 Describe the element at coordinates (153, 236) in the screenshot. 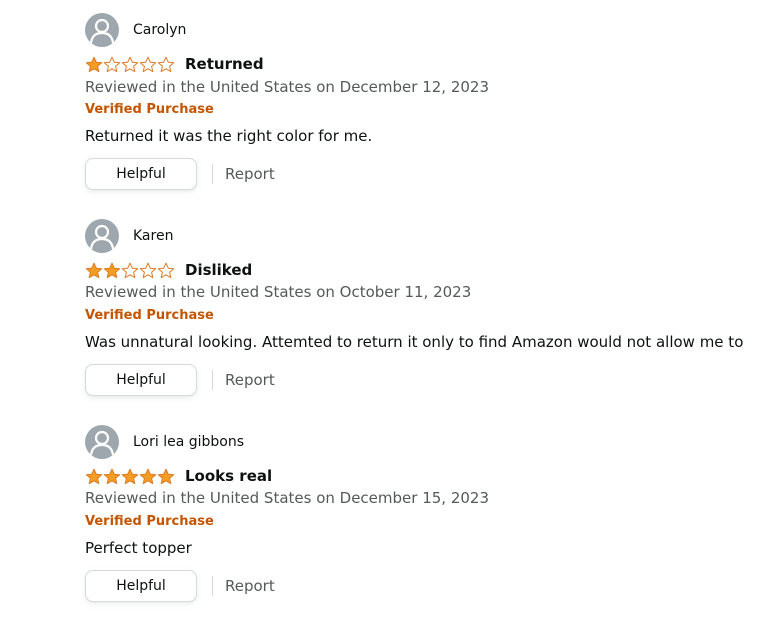

I see `reviewer-name: Karen` at that location.